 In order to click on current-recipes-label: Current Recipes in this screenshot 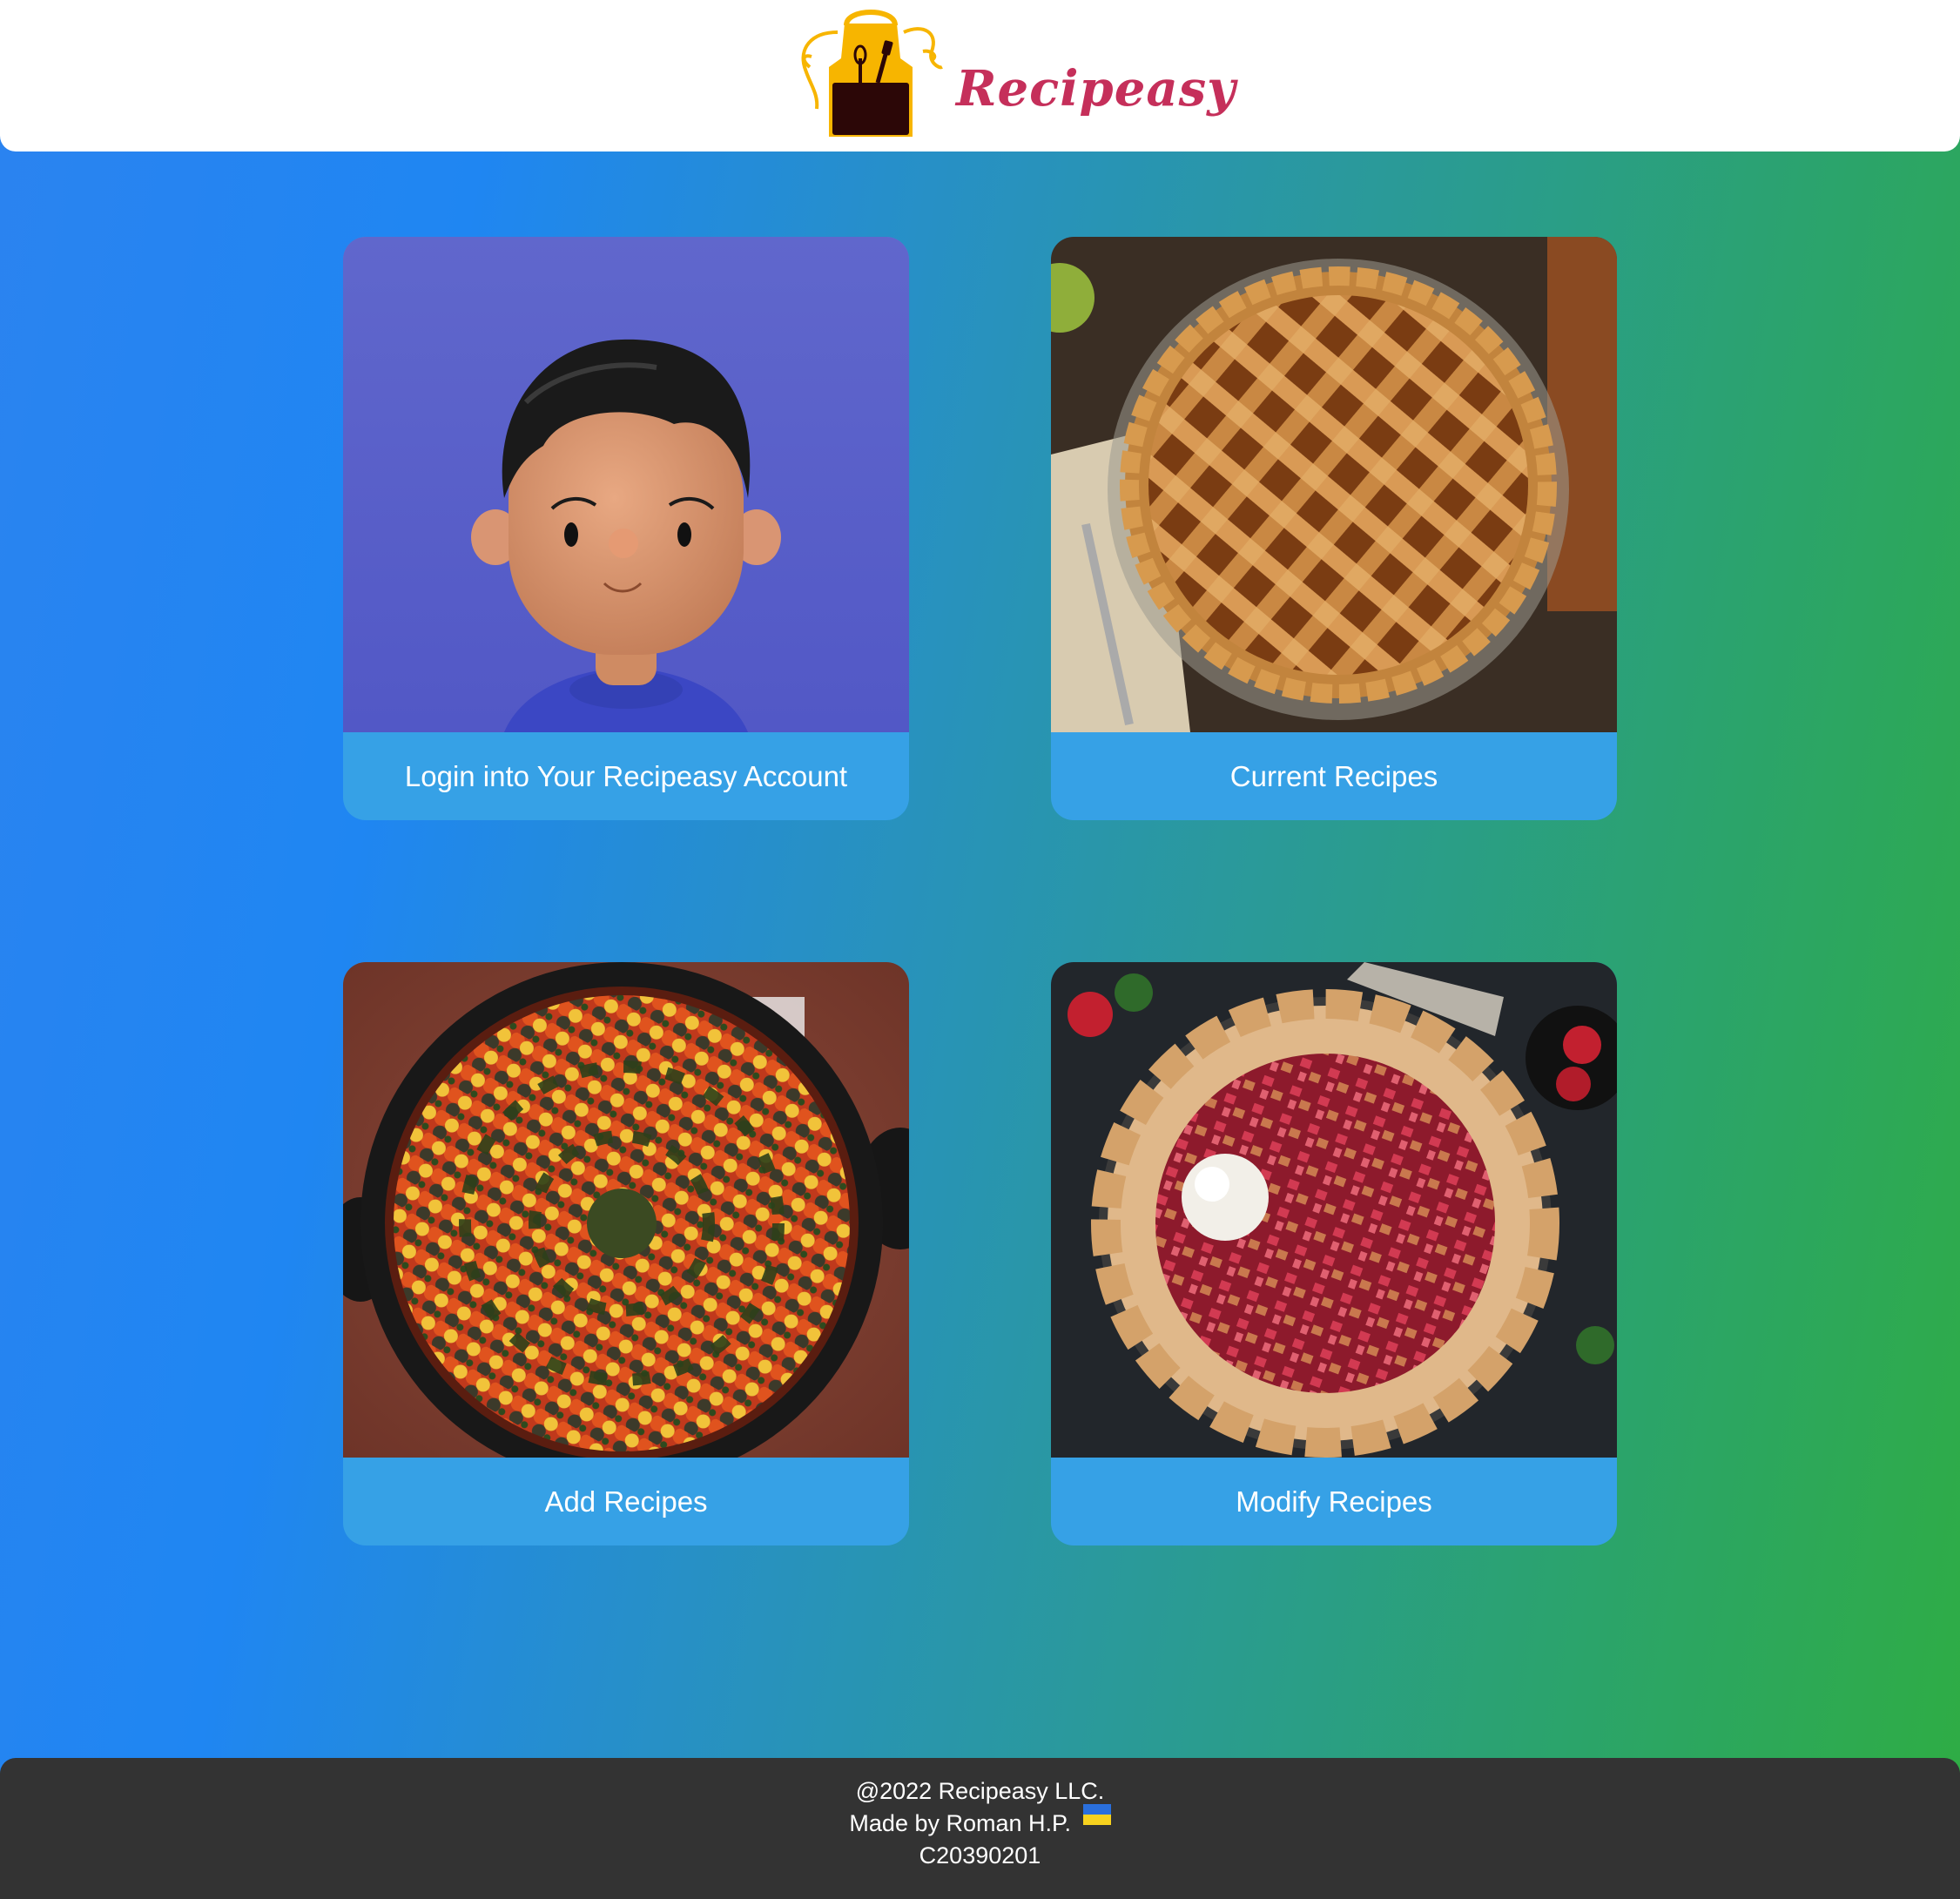, I will do `click(1333, 775)`.